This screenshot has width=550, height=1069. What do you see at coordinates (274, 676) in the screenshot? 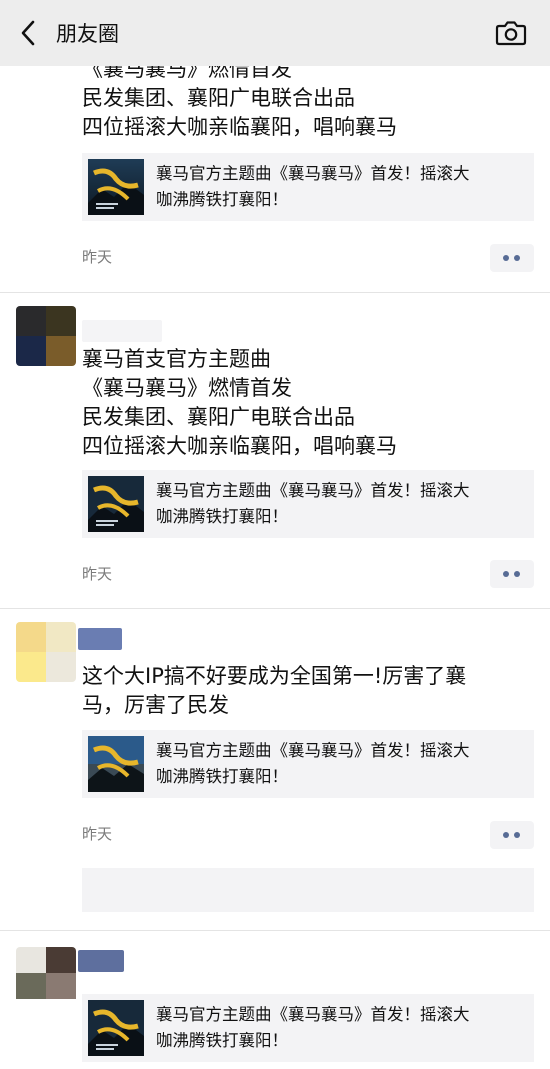
I see `post-text-line: 这个大IP搞不好要成为全国第一!厉害了襄` at bounding box center [274, 676].